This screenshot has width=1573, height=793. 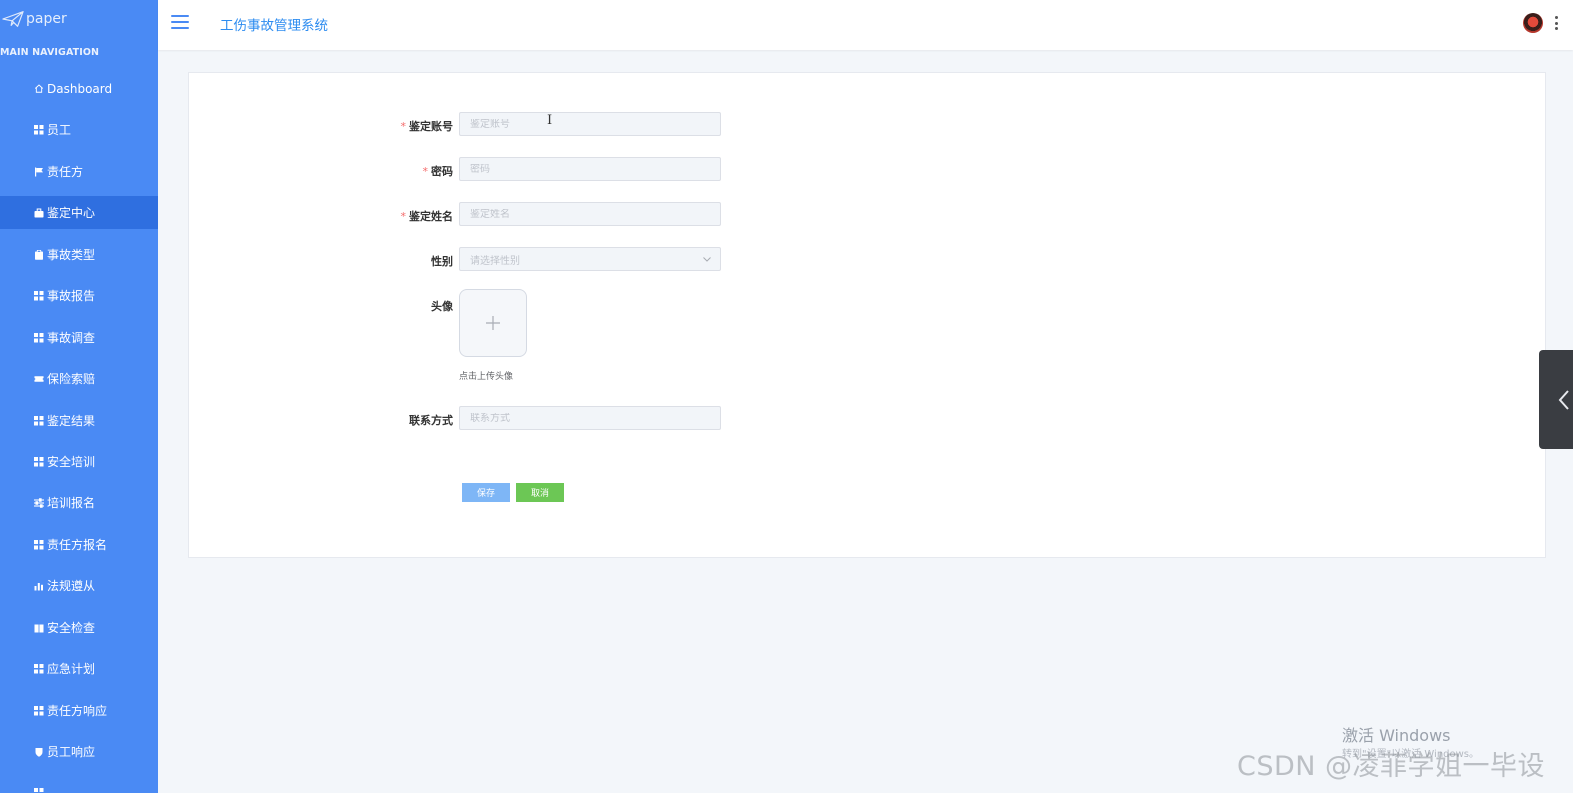 I want to click on ticket-icon, so click(x=39, y=379).